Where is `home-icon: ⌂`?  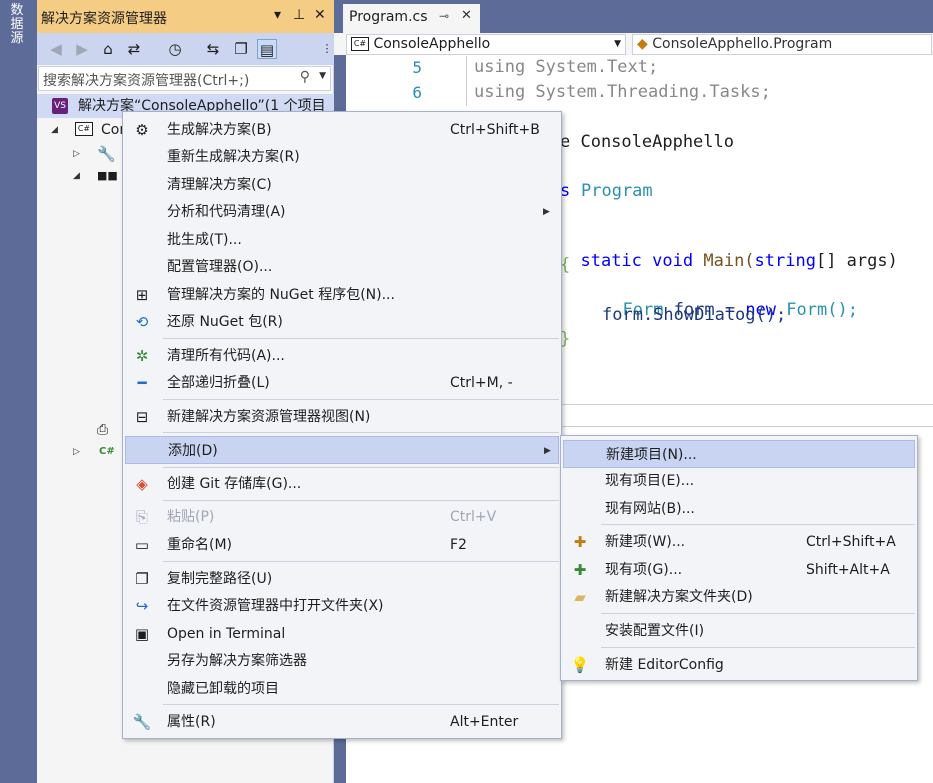
home-icon: ⌂ is located at coordinates (108, 49).